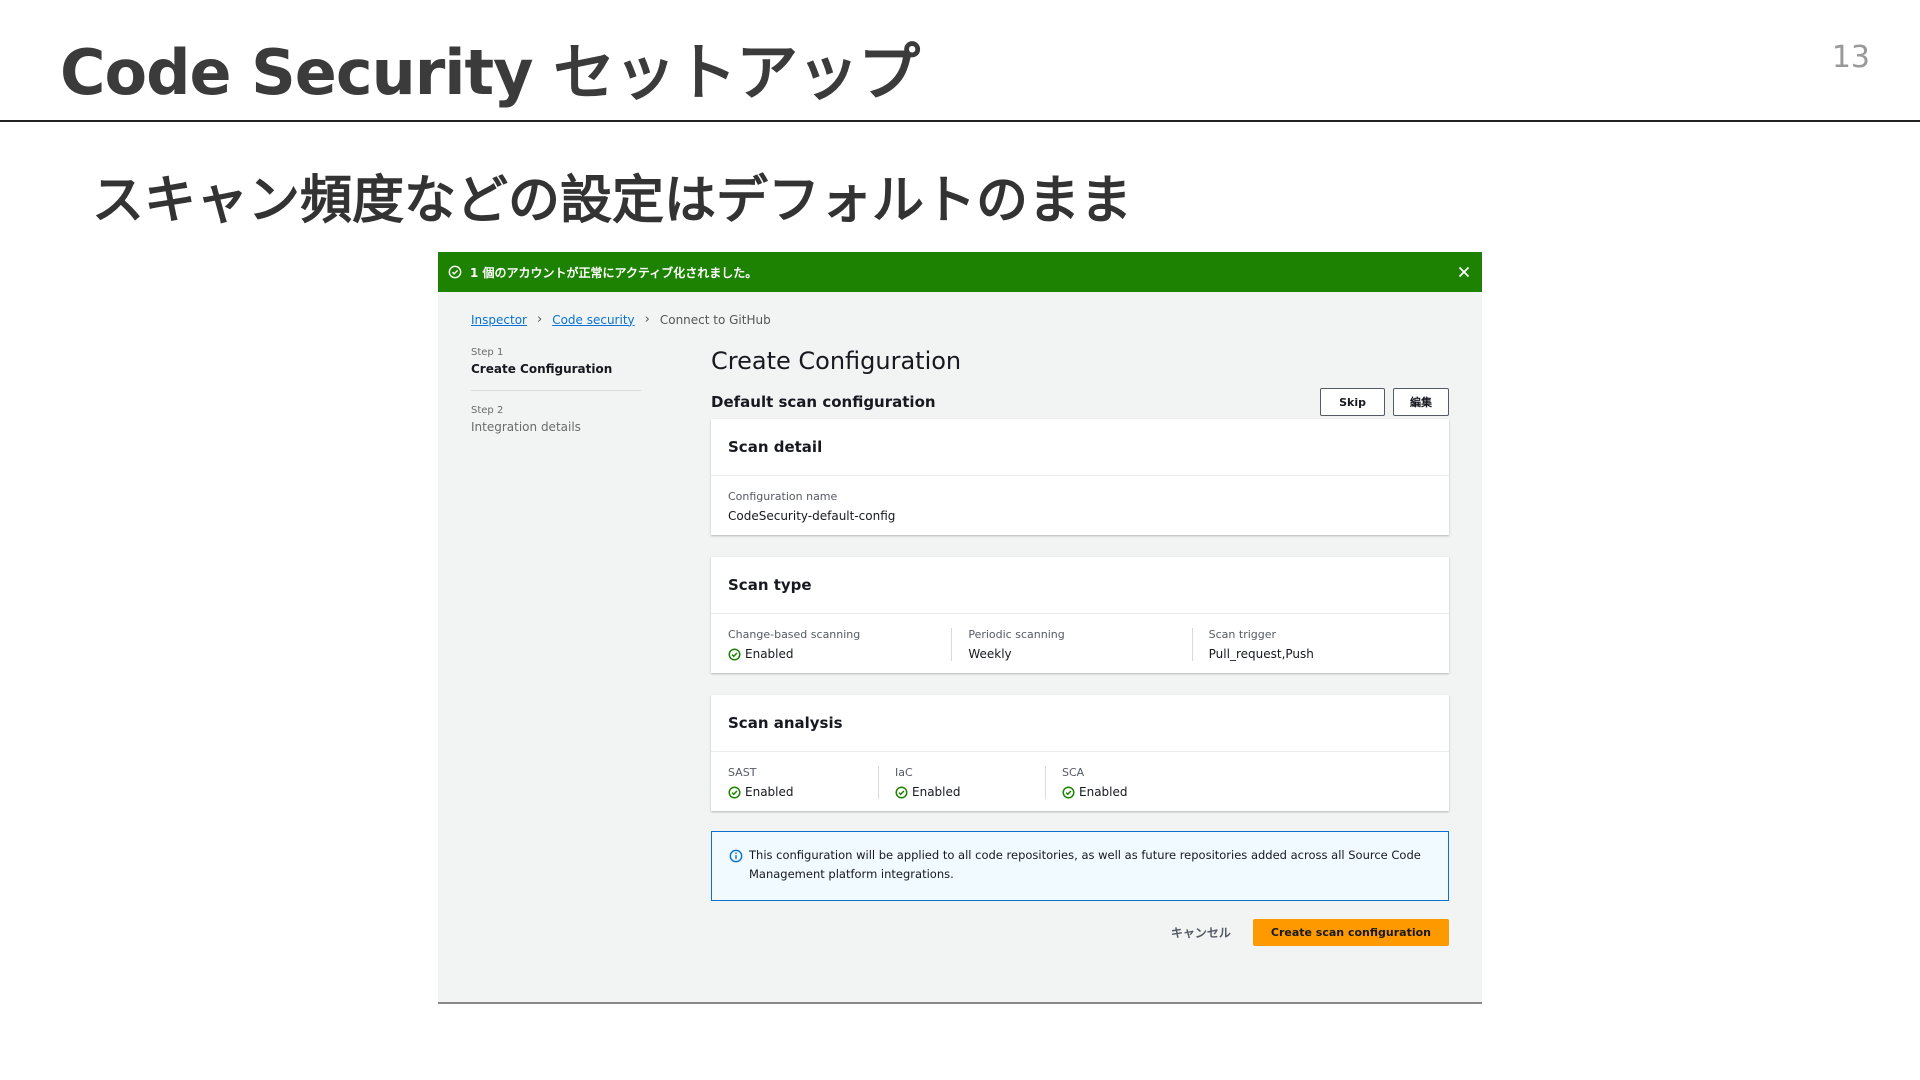  Describe the element at coordinates (1103, 792) in the screenshot. I see `sca-value: Enabled` at that location.